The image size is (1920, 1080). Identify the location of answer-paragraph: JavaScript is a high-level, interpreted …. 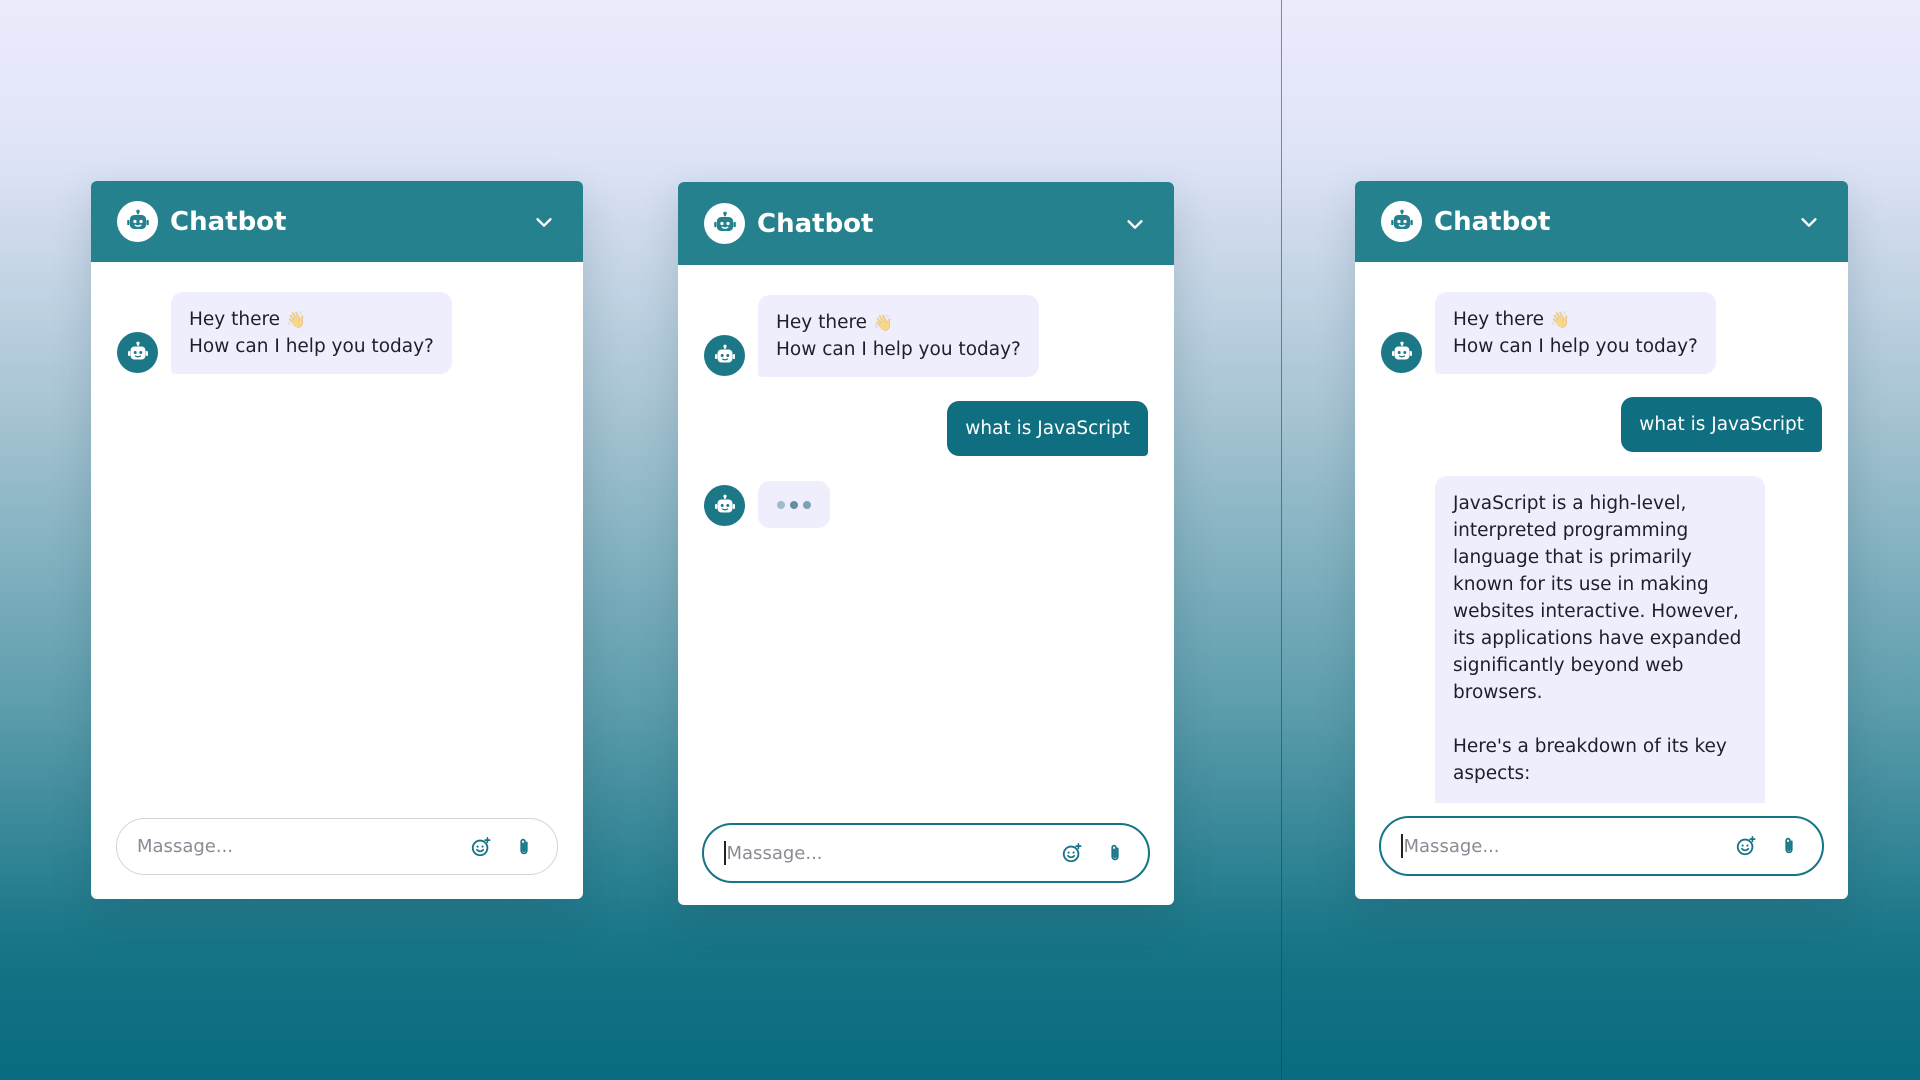
(1597, 598).